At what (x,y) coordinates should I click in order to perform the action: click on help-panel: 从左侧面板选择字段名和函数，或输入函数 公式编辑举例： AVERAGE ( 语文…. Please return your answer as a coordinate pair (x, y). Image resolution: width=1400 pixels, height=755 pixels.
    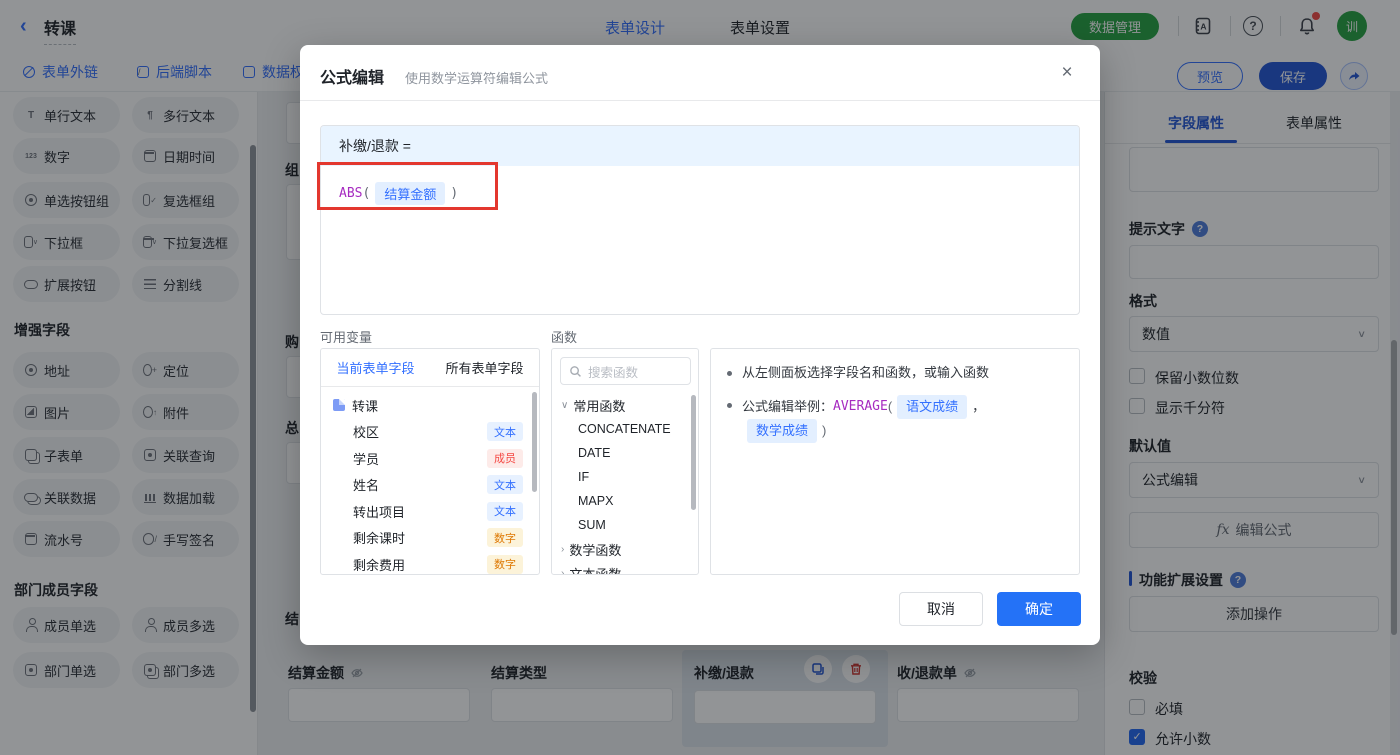
    Looking at the image, I should click on (895, 461).